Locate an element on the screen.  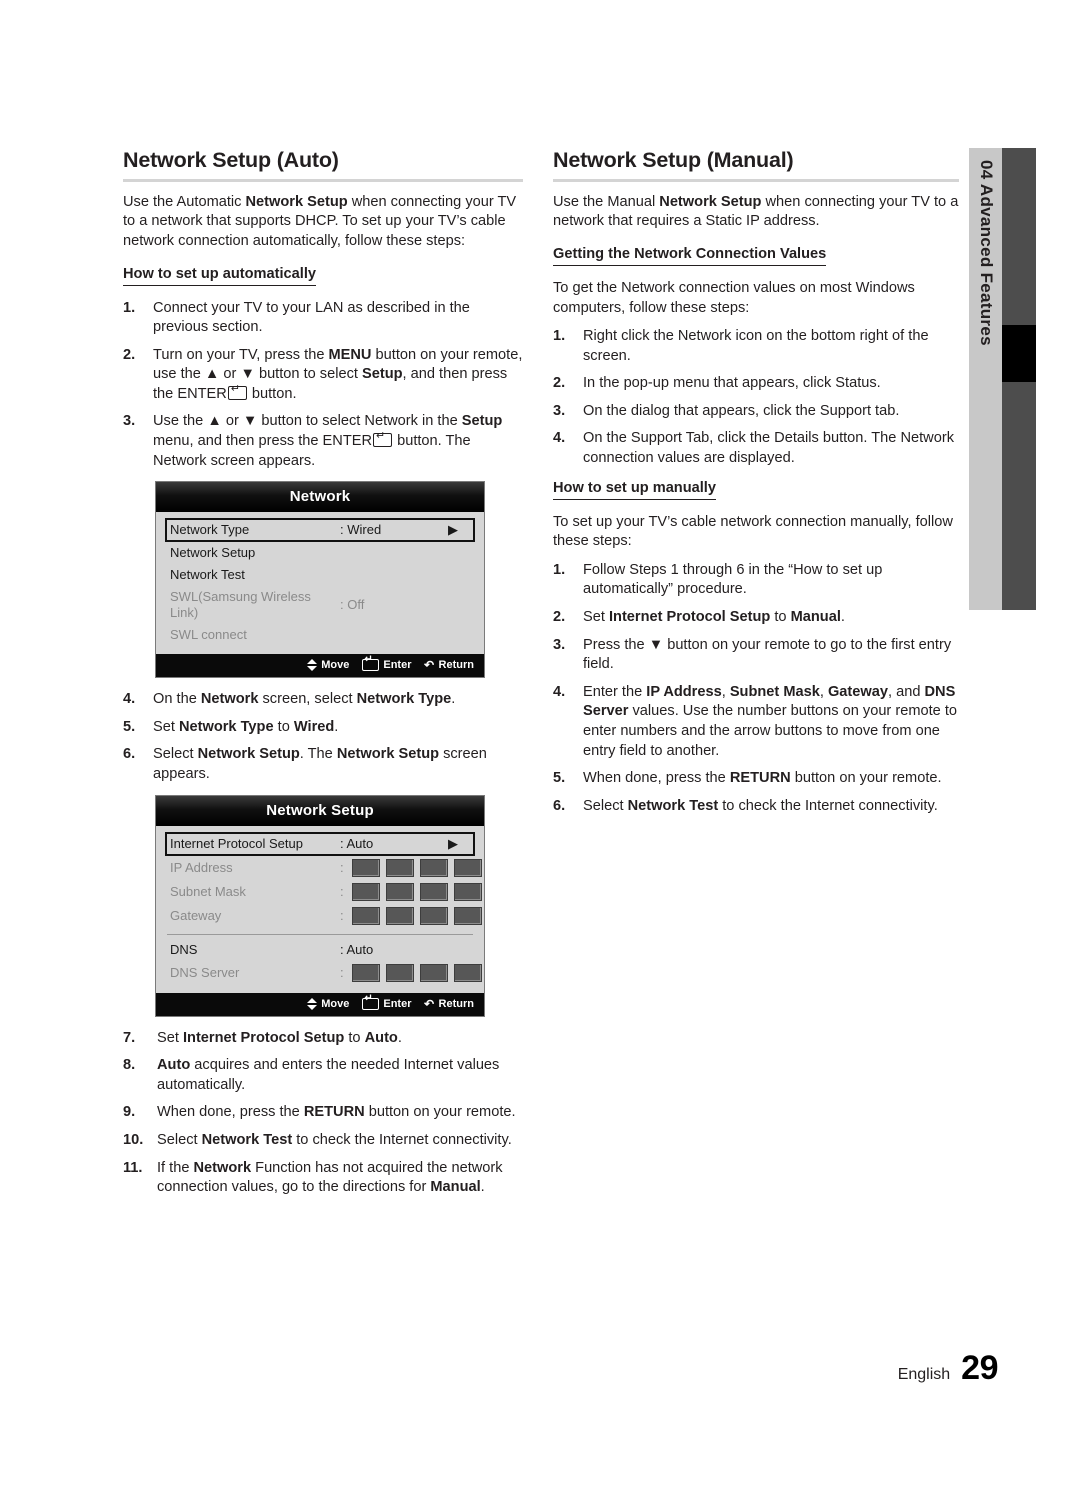
osd-hint-label: Move is located at coordinates (335, 1003).